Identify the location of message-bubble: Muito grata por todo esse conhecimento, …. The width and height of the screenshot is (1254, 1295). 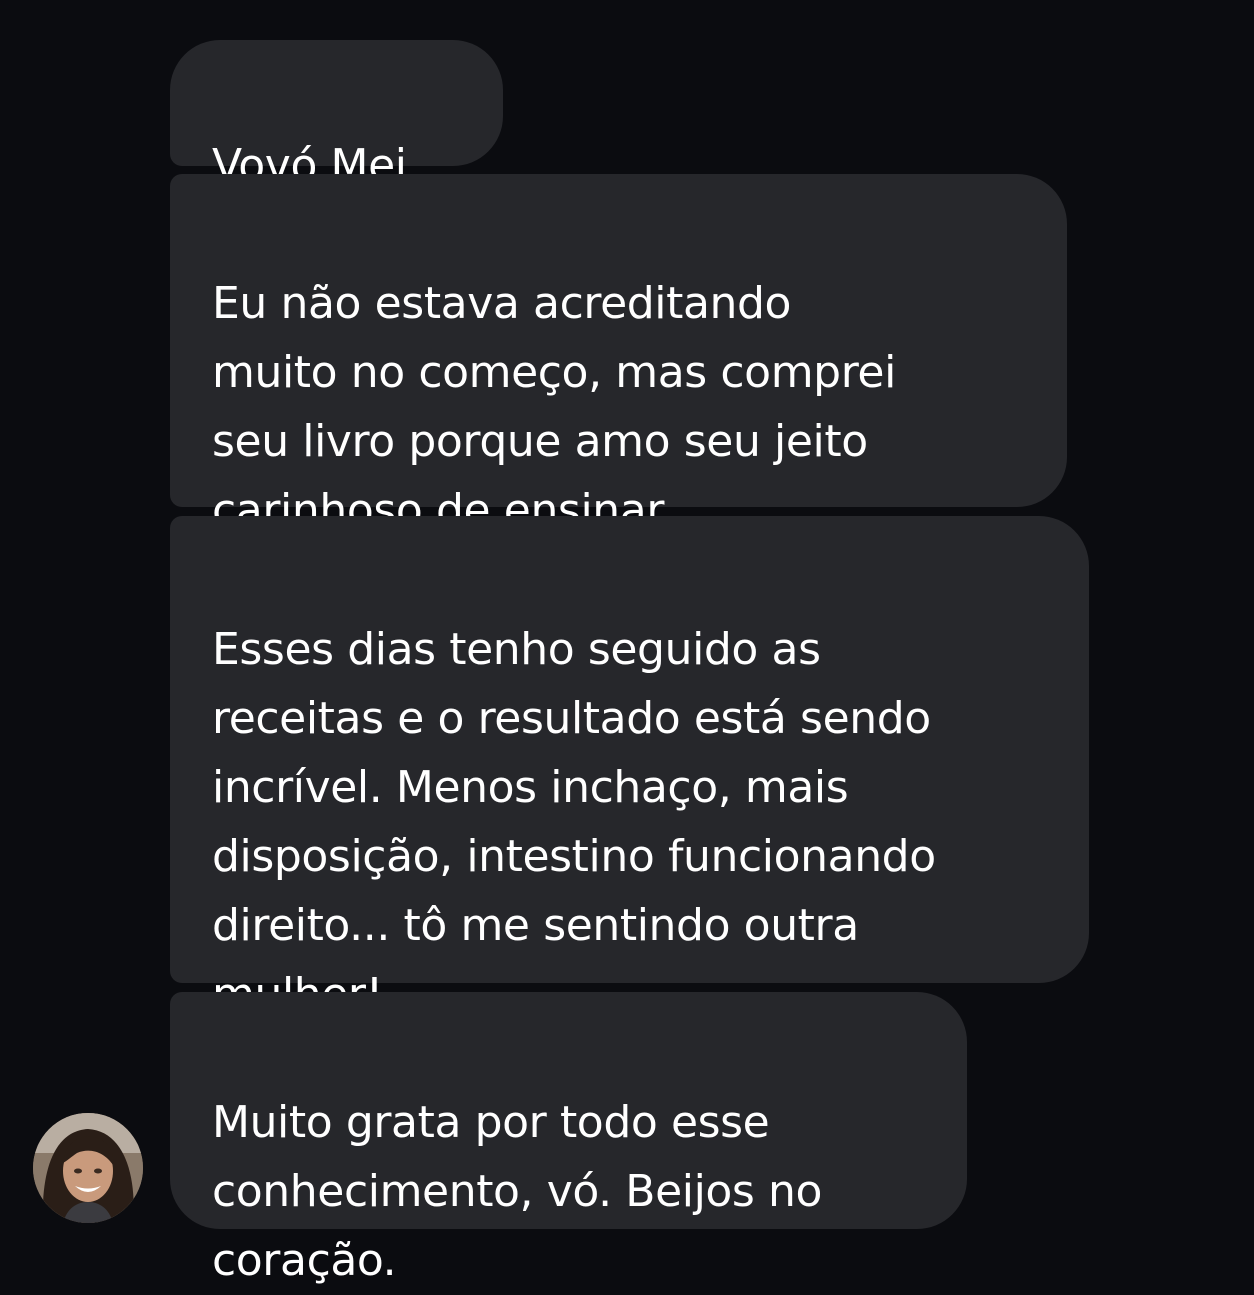
(568, 1139).